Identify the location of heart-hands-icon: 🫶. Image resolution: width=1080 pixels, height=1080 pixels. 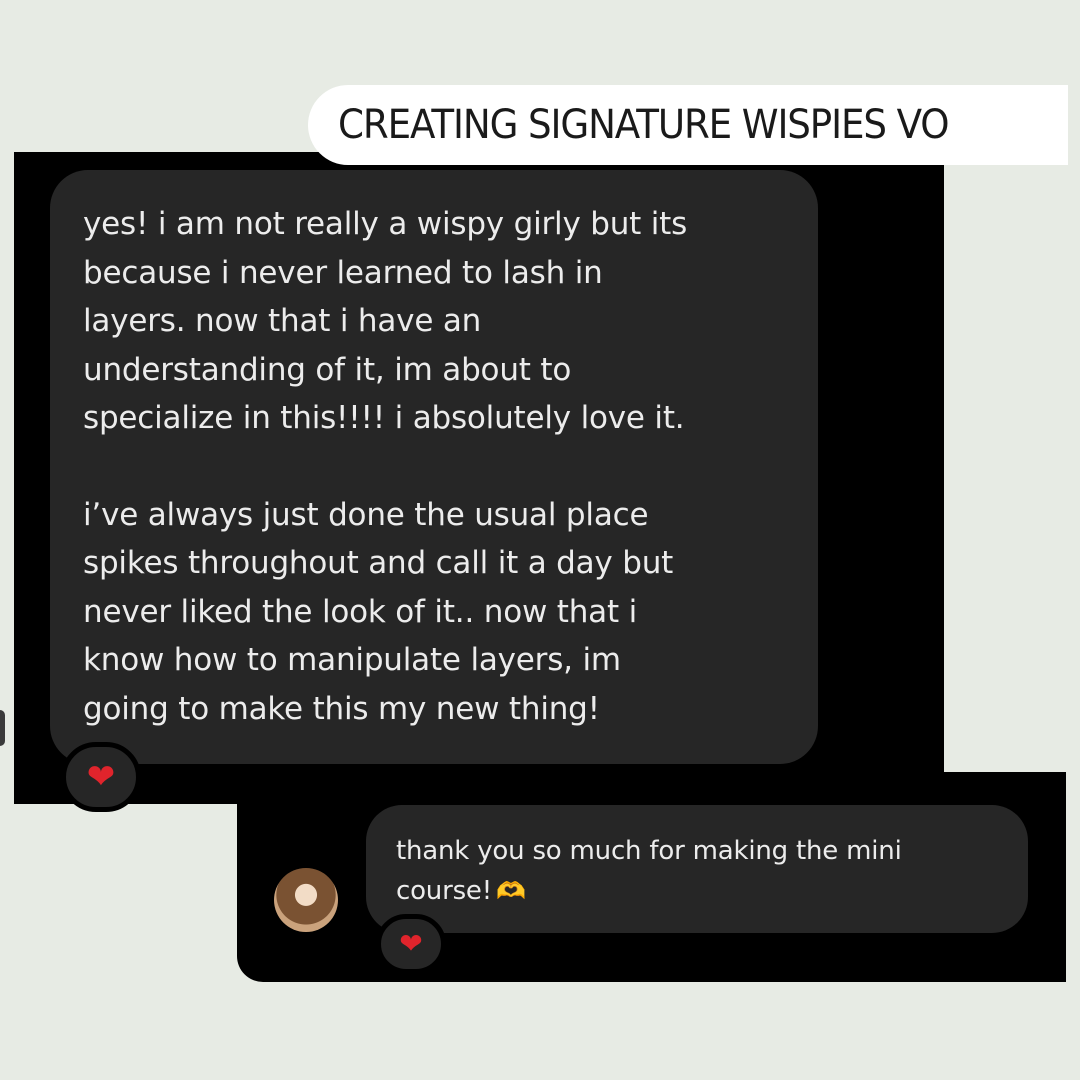
(510, 891).